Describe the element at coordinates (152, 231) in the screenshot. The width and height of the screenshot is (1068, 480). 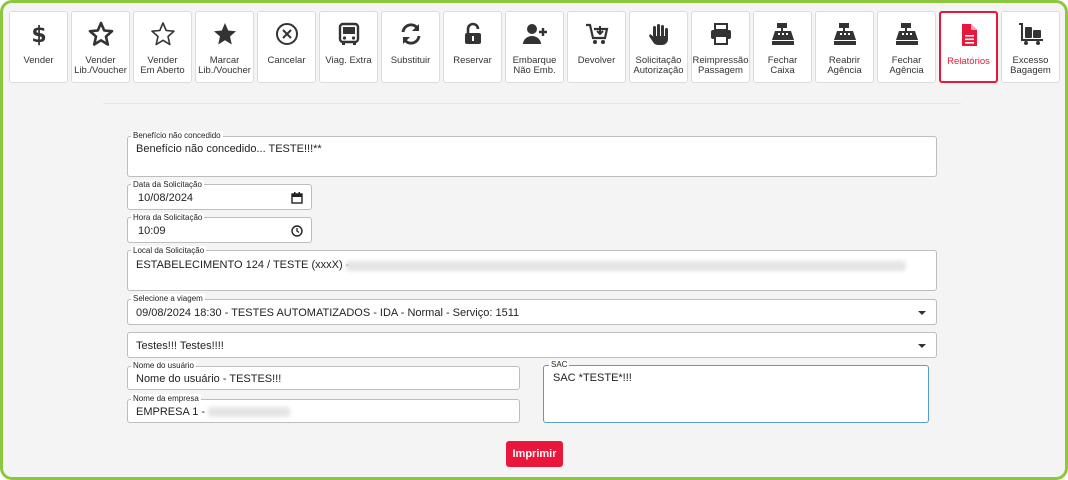
I see `hora-value: 10:09` at that location.